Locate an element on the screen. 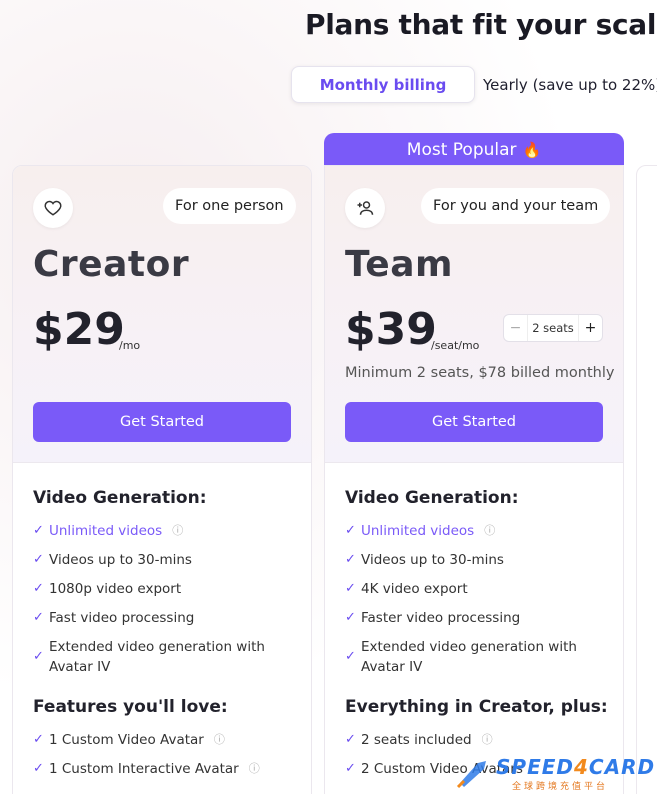  rocket-icon is located at coordinates (471, 775).